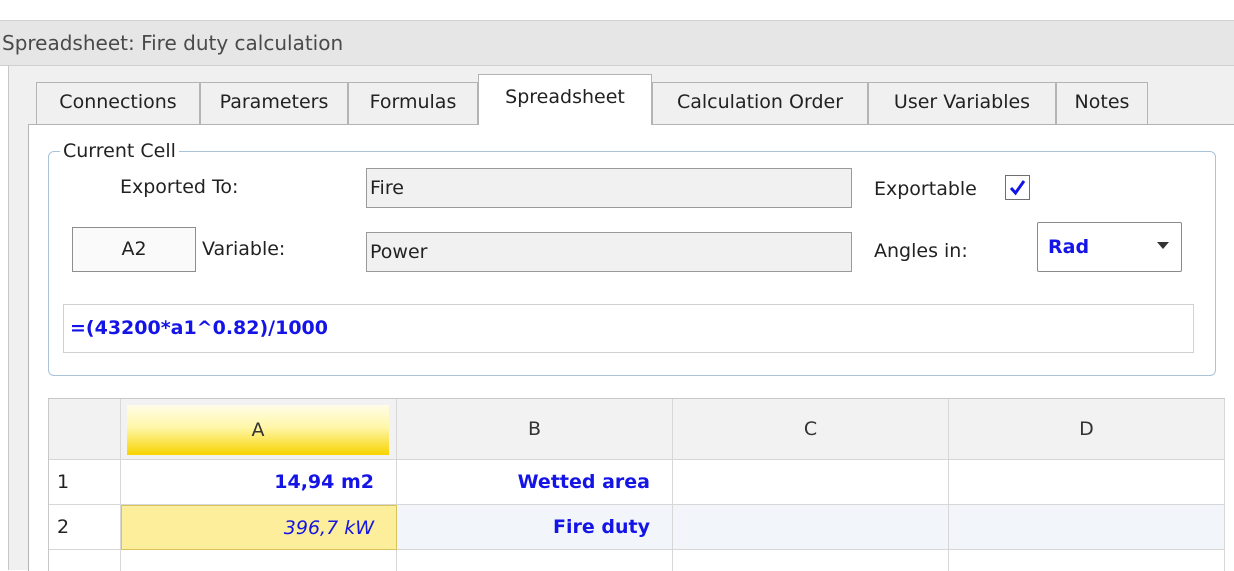  What do you see at coordinates (85, 429) in the screenshot?
I see `corner-header` at bounding box center [85, 429].